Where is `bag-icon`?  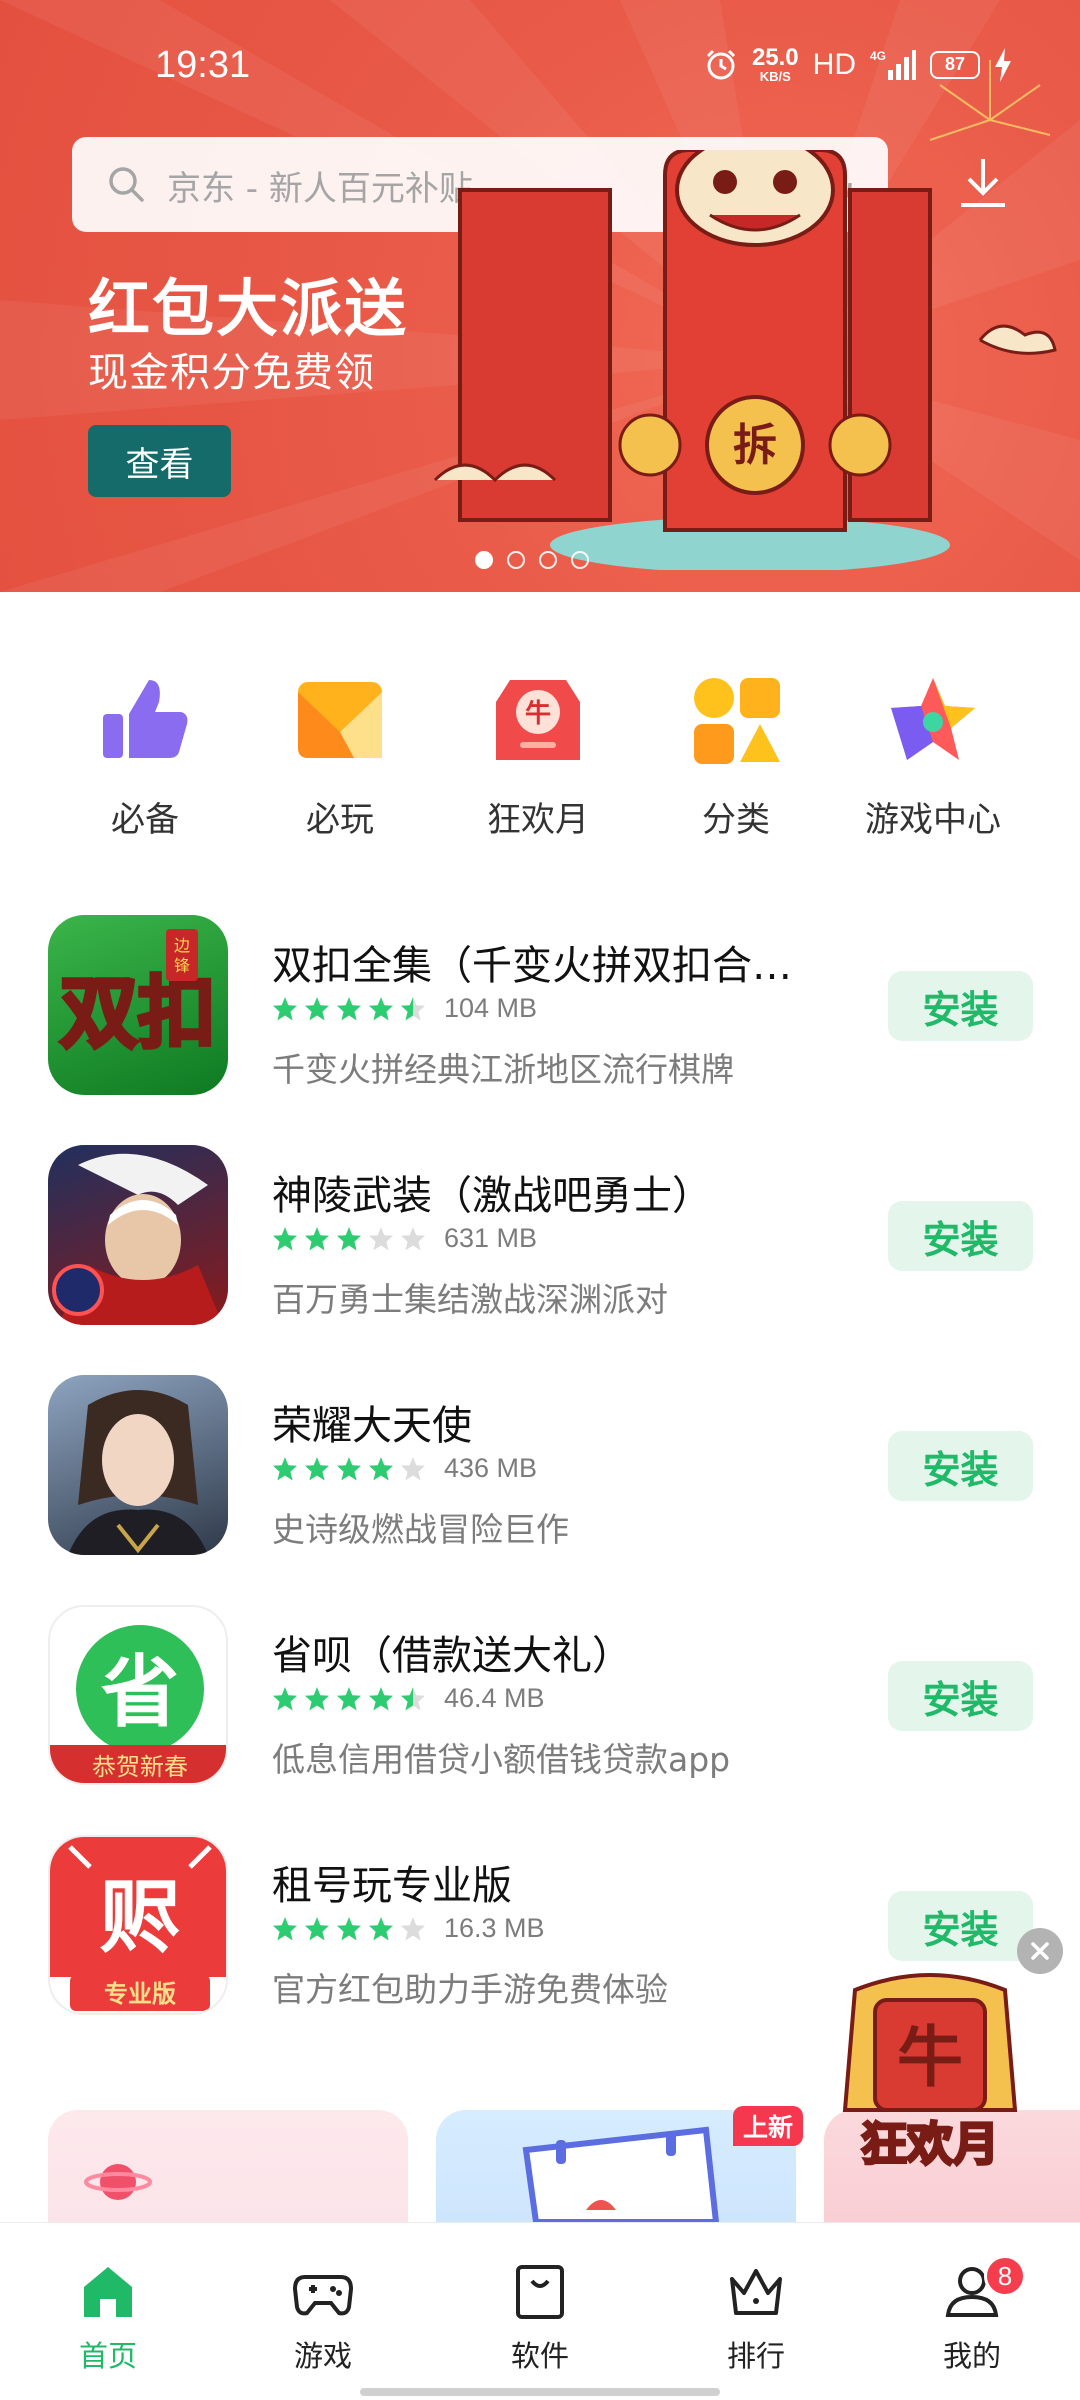
bag-icon is located at coordinates (540, 2292).